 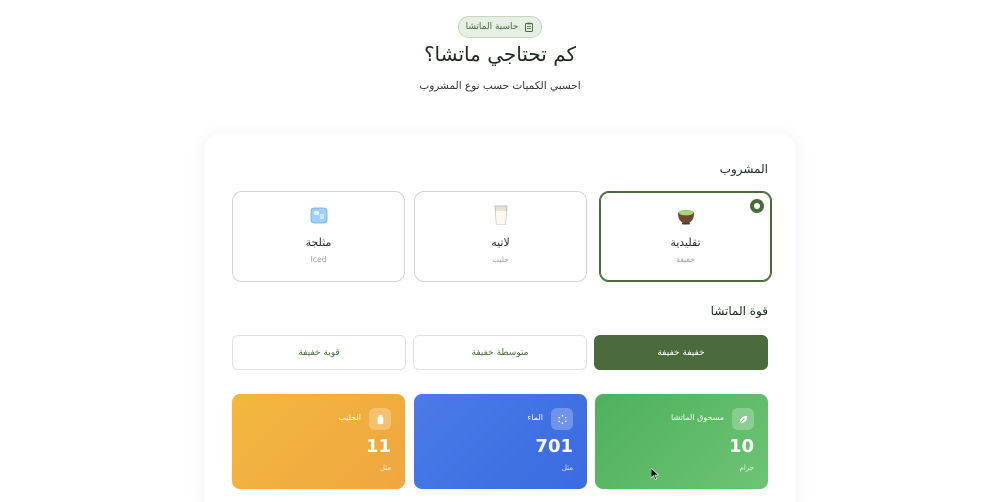 I want to click on strength-option-light: خفيفة خفيفة, so click(x=681, y=352).